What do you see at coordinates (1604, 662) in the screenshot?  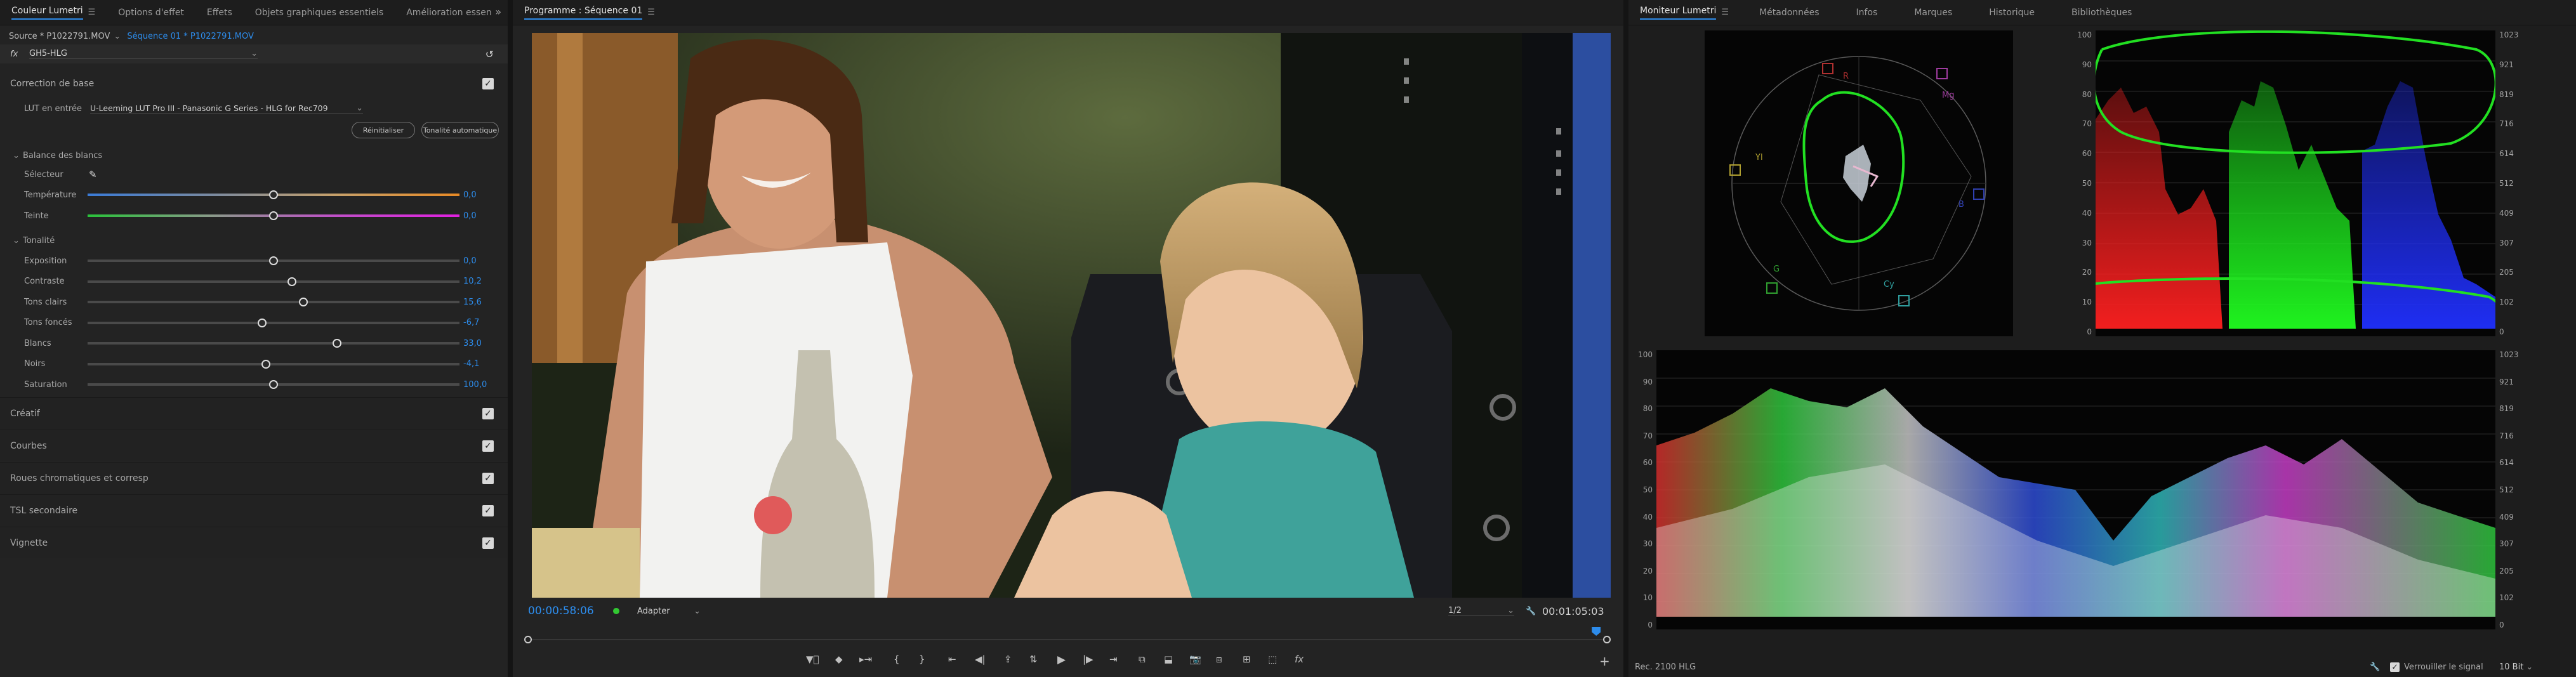 I see `button-editor-icon: +` at bounding box center [1604, 662].